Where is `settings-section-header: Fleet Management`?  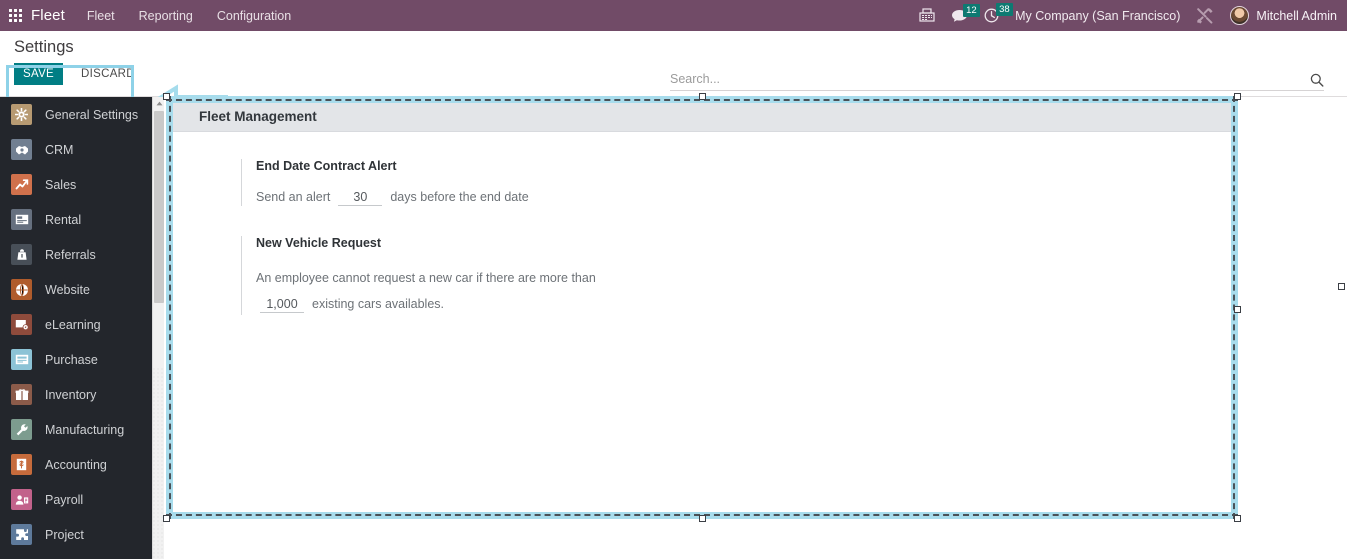 settings-section-header: Fleet Management is located at coordinates (700, 117).